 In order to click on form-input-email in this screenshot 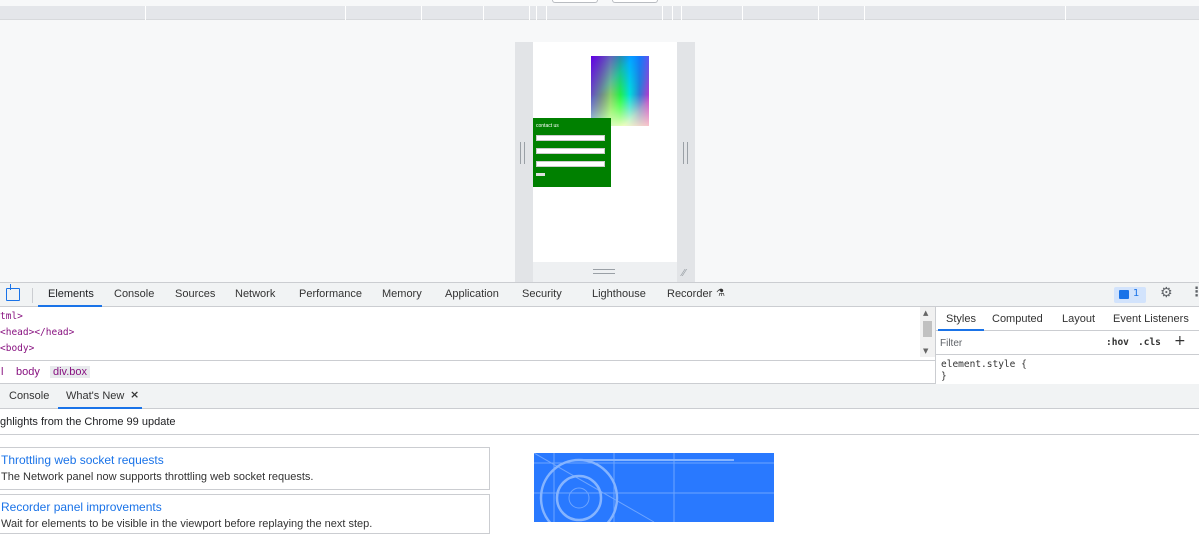, I will do `click(570, 151)`.